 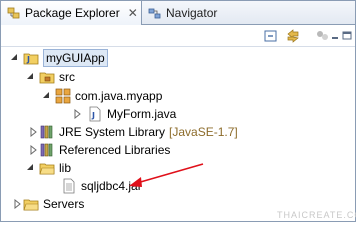 I want to click on jar-file-icon, so click(x=69, y=186).